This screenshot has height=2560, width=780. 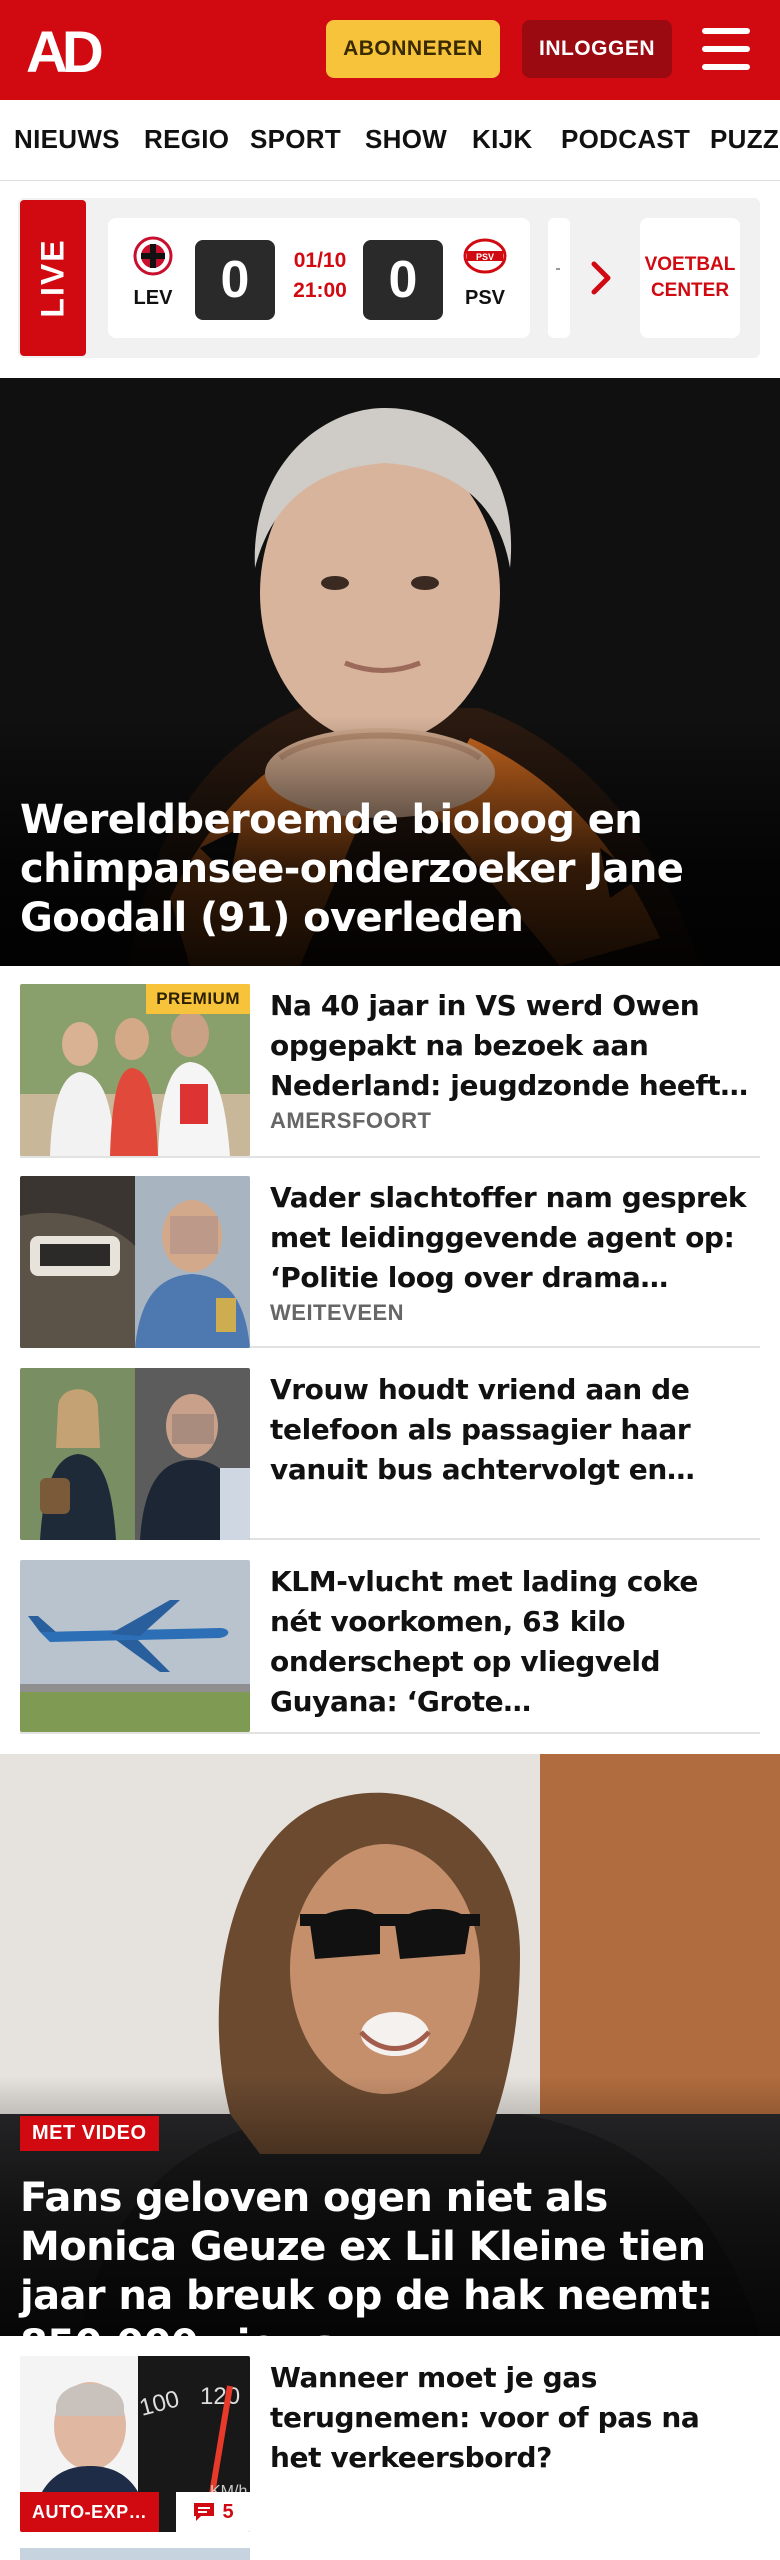 I want to click on next-match-card, so click(x=559, y=278).